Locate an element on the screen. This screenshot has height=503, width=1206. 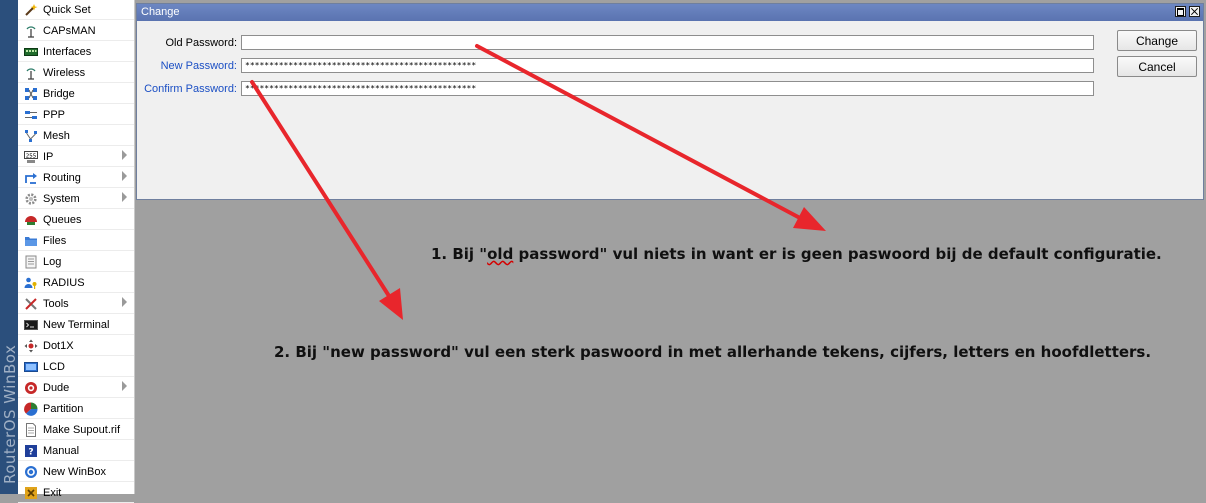
menu-item-quick-set: Quick Set is located at coordinates (76, 10).